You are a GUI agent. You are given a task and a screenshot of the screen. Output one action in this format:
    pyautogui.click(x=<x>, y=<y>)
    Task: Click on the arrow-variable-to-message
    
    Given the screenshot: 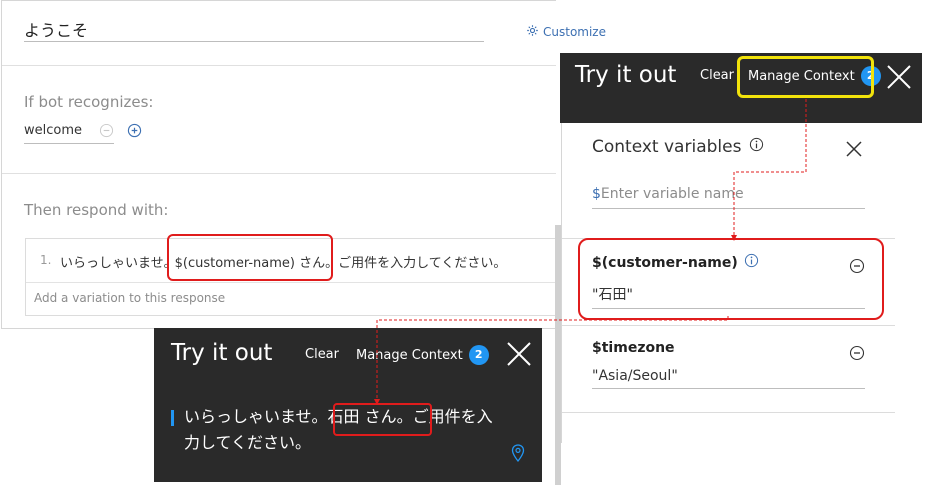 What is the action you would take?
    pyautogui.click(x=551, y=360)
    